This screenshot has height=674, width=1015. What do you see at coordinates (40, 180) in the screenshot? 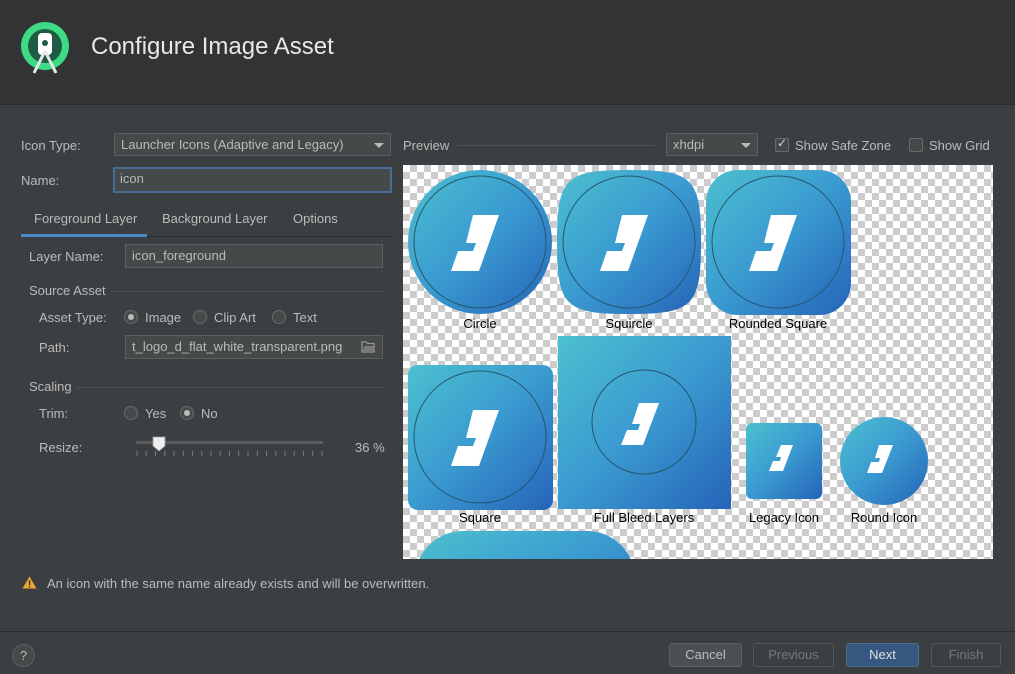
I see `name-label: Name:` at bounding box center [40, 180].